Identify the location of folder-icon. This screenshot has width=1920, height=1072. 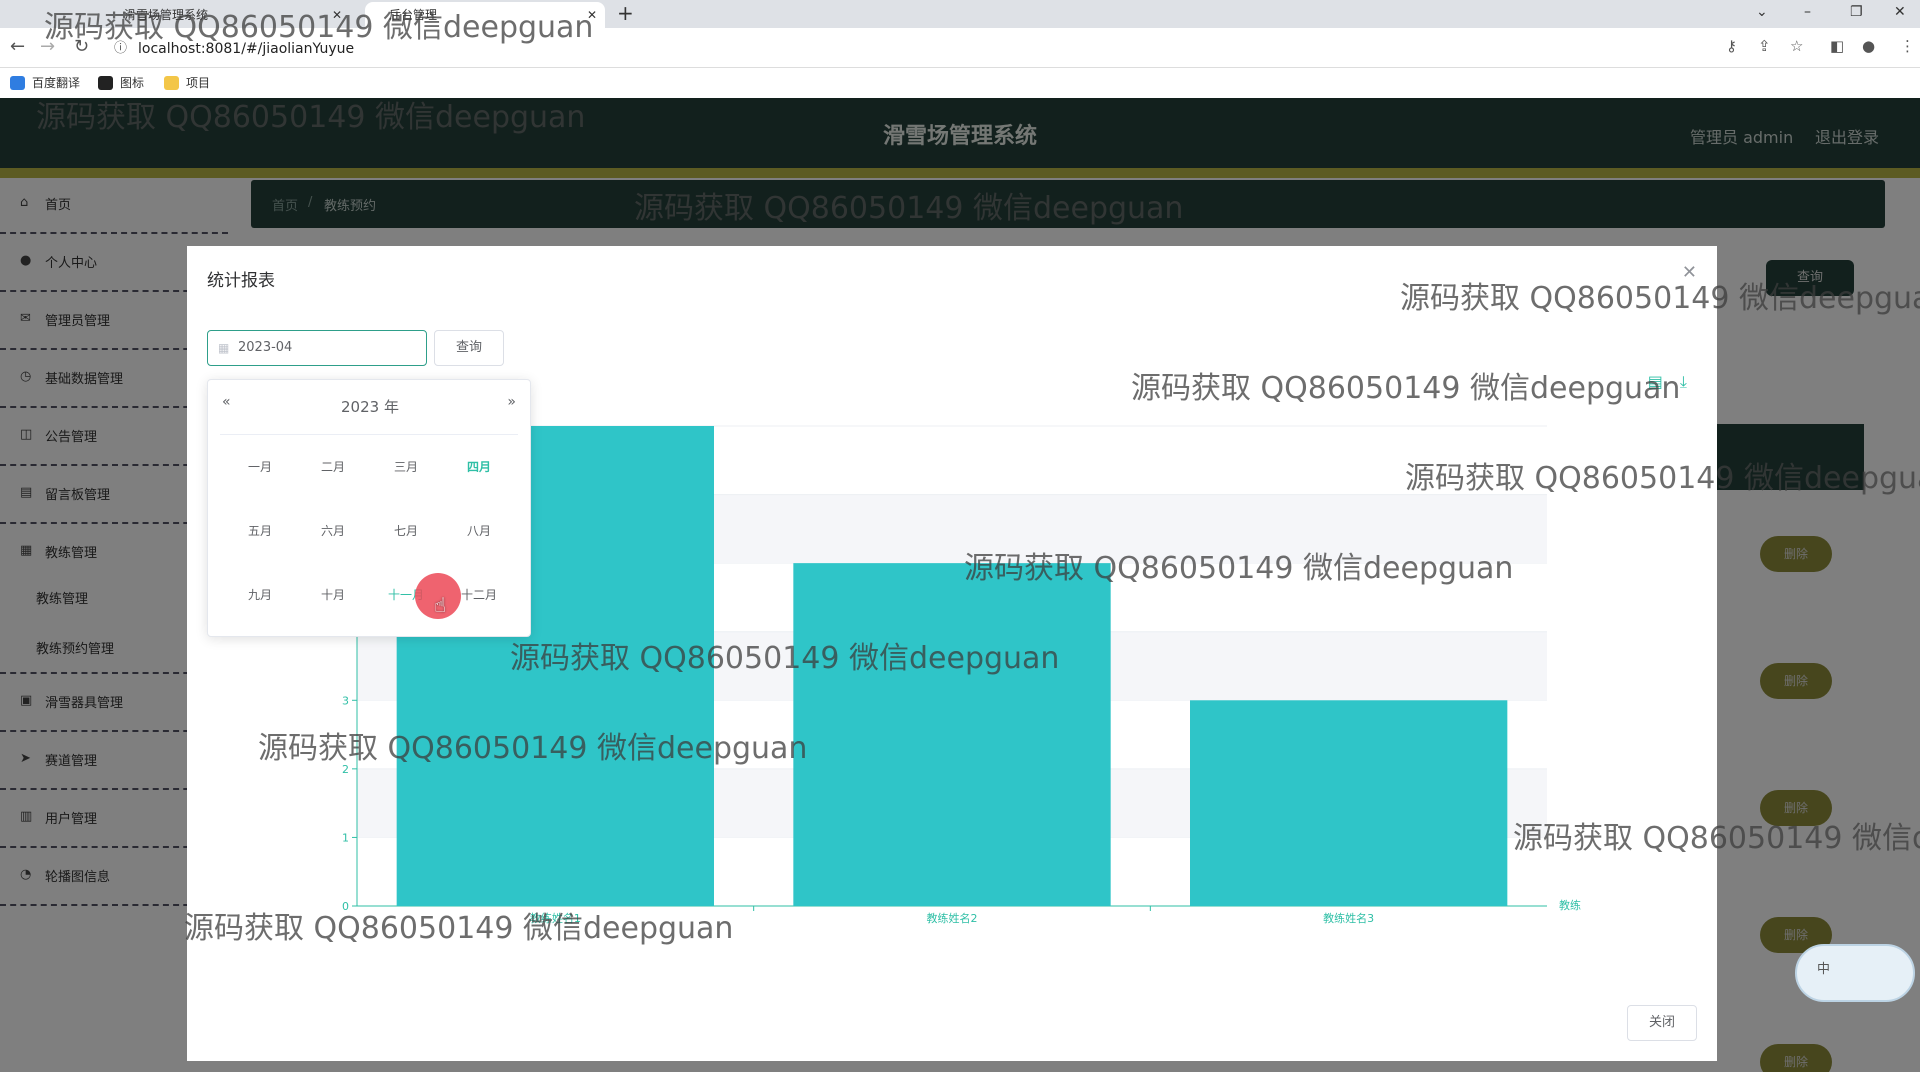
(171, 83).